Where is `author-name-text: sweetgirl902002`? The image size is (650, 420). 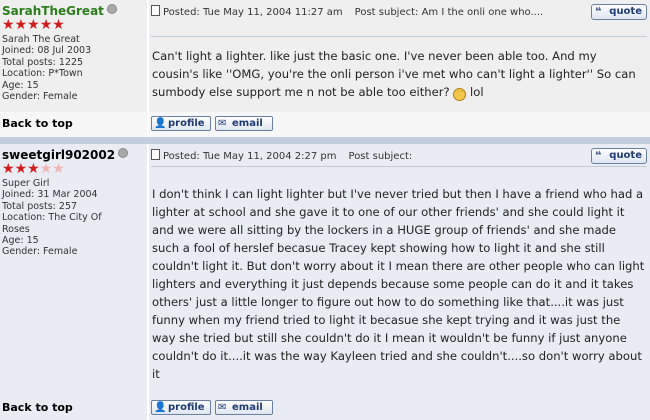 author-name-text: sweetgirl902002 is located at coordinates (58, 155).